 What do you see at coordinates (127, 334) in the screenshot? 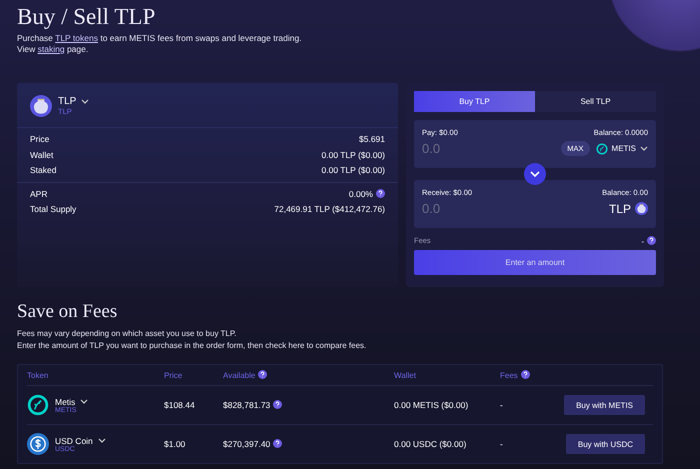
I see `description-text: Fees may vary depending on which asset you use to buy TLP.` at bounding box center [127, 334].